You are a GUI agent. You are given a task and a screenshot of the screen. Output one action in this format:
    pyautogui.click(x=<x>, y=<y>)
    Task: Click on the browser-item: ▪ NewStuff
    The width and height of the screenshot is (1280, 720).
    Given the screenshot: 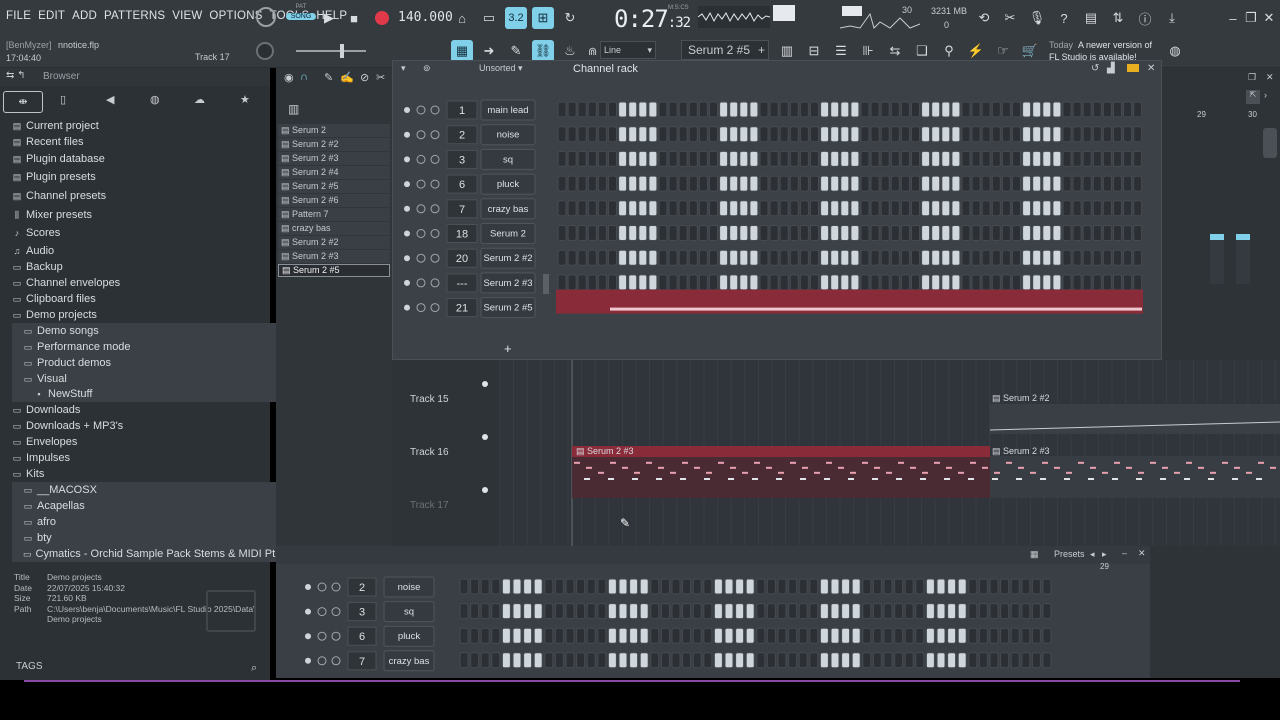 What is the action you would take?
    pyautogui.click(x=146, y=394)
    